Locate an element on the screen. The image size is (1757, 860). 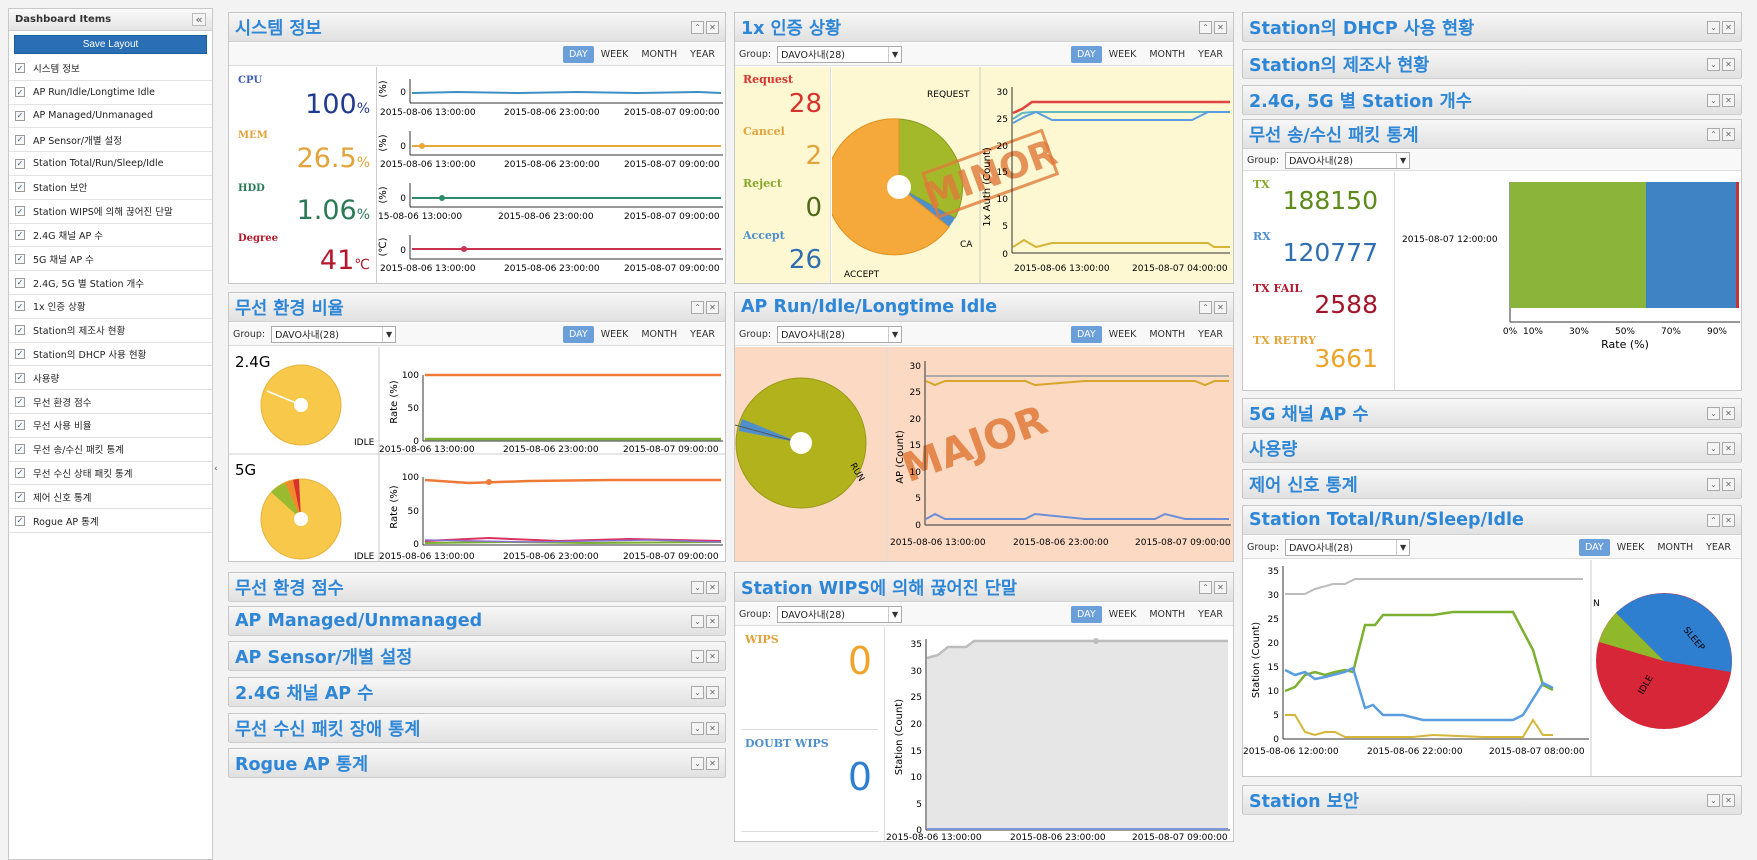
panel-title: 5G 채널 AP 수 is located at coordinates (1309, 413).